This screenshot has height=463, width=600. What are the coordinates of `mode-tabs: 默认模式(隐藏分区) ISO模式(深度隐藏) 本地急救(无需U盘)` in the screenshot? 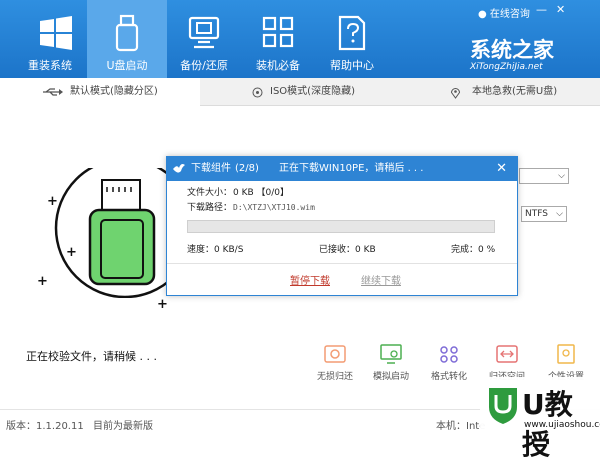 It's located at (300, 92).